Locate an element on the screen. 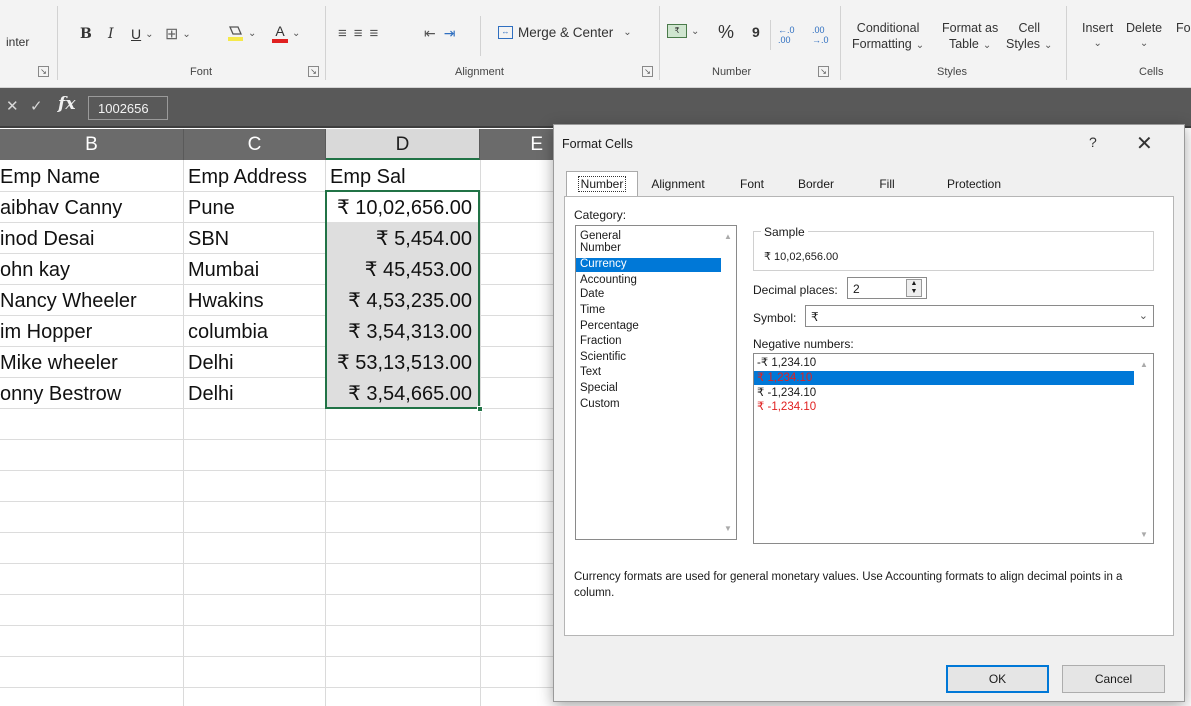 Image resolution: width=1191 pixels, height=706 pixels. cell-name: onny Bestrow is located at coordinates (91, 394).